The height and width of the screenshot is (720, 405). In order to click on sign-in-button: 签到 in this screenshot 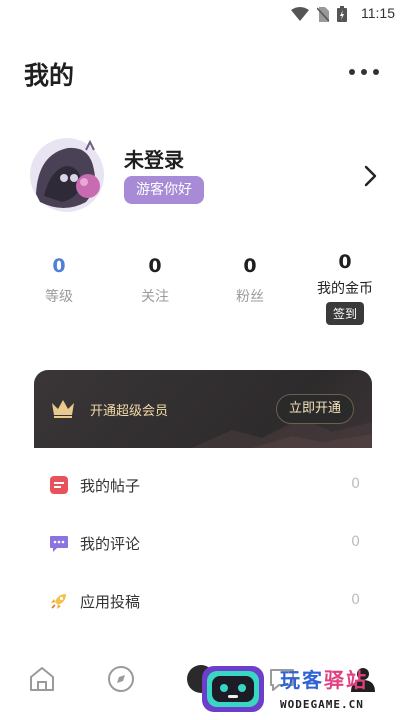, I will do `click(344, 313)`.